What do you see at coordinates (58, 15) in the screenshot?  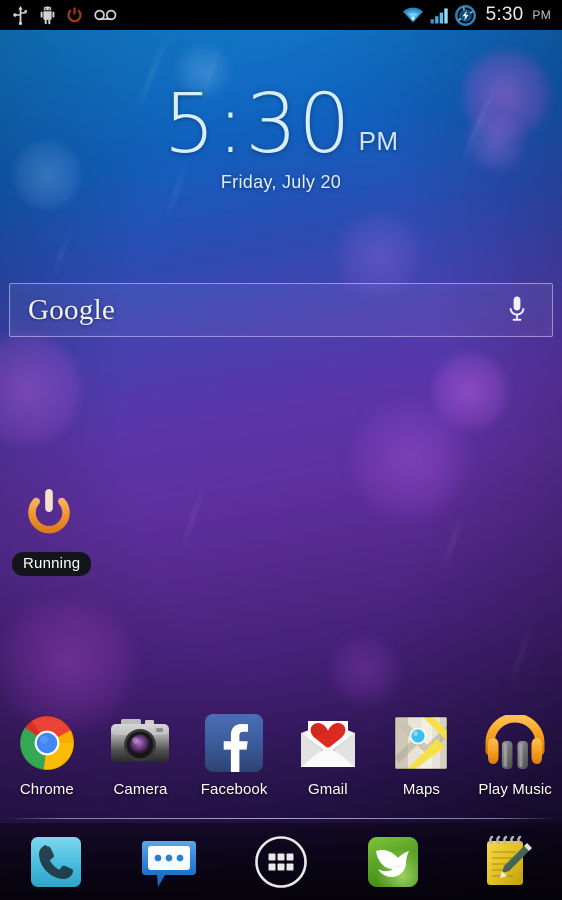 I see `status-bar-left-icons` at bounding box center [58, 15].